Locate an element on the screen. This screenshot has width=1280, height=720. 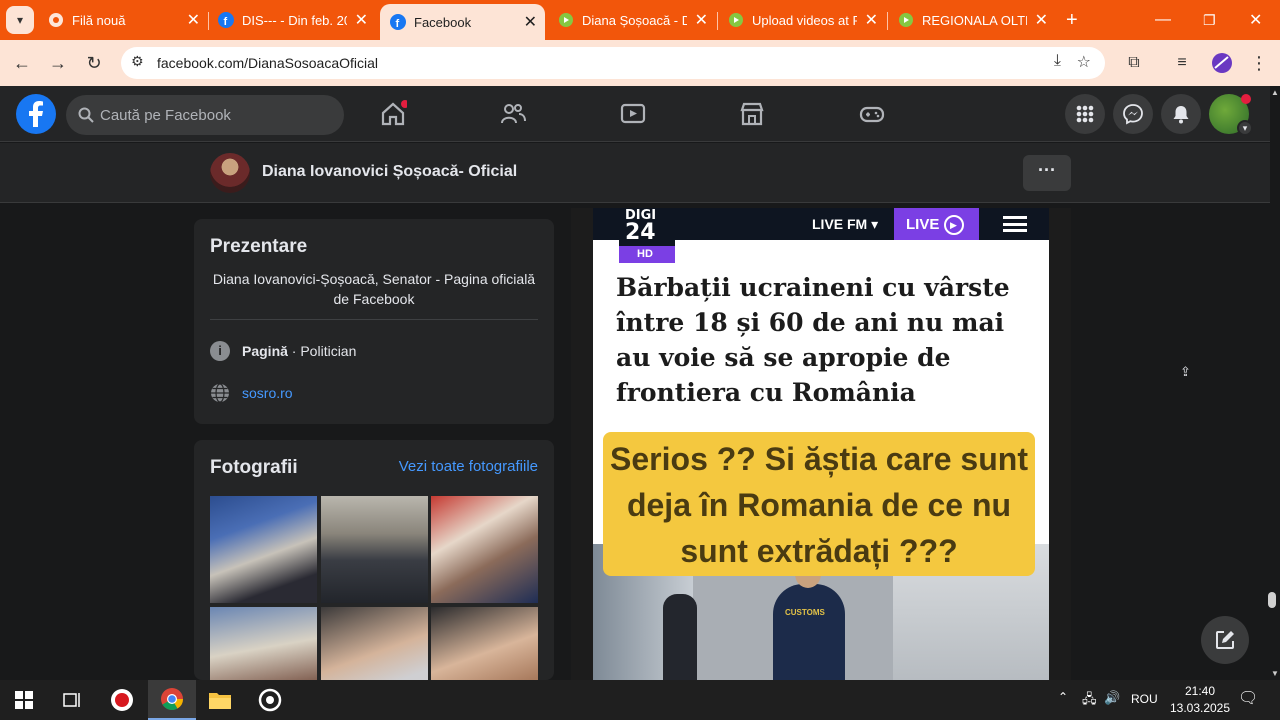
media-control-icon: ≡ is located at coordinates (1182, 63).